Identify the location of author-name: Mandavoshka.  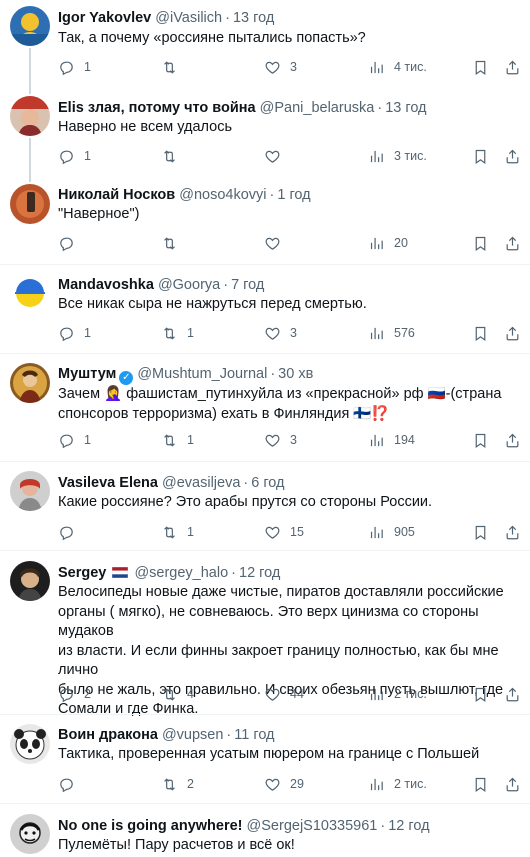
(106, 285).